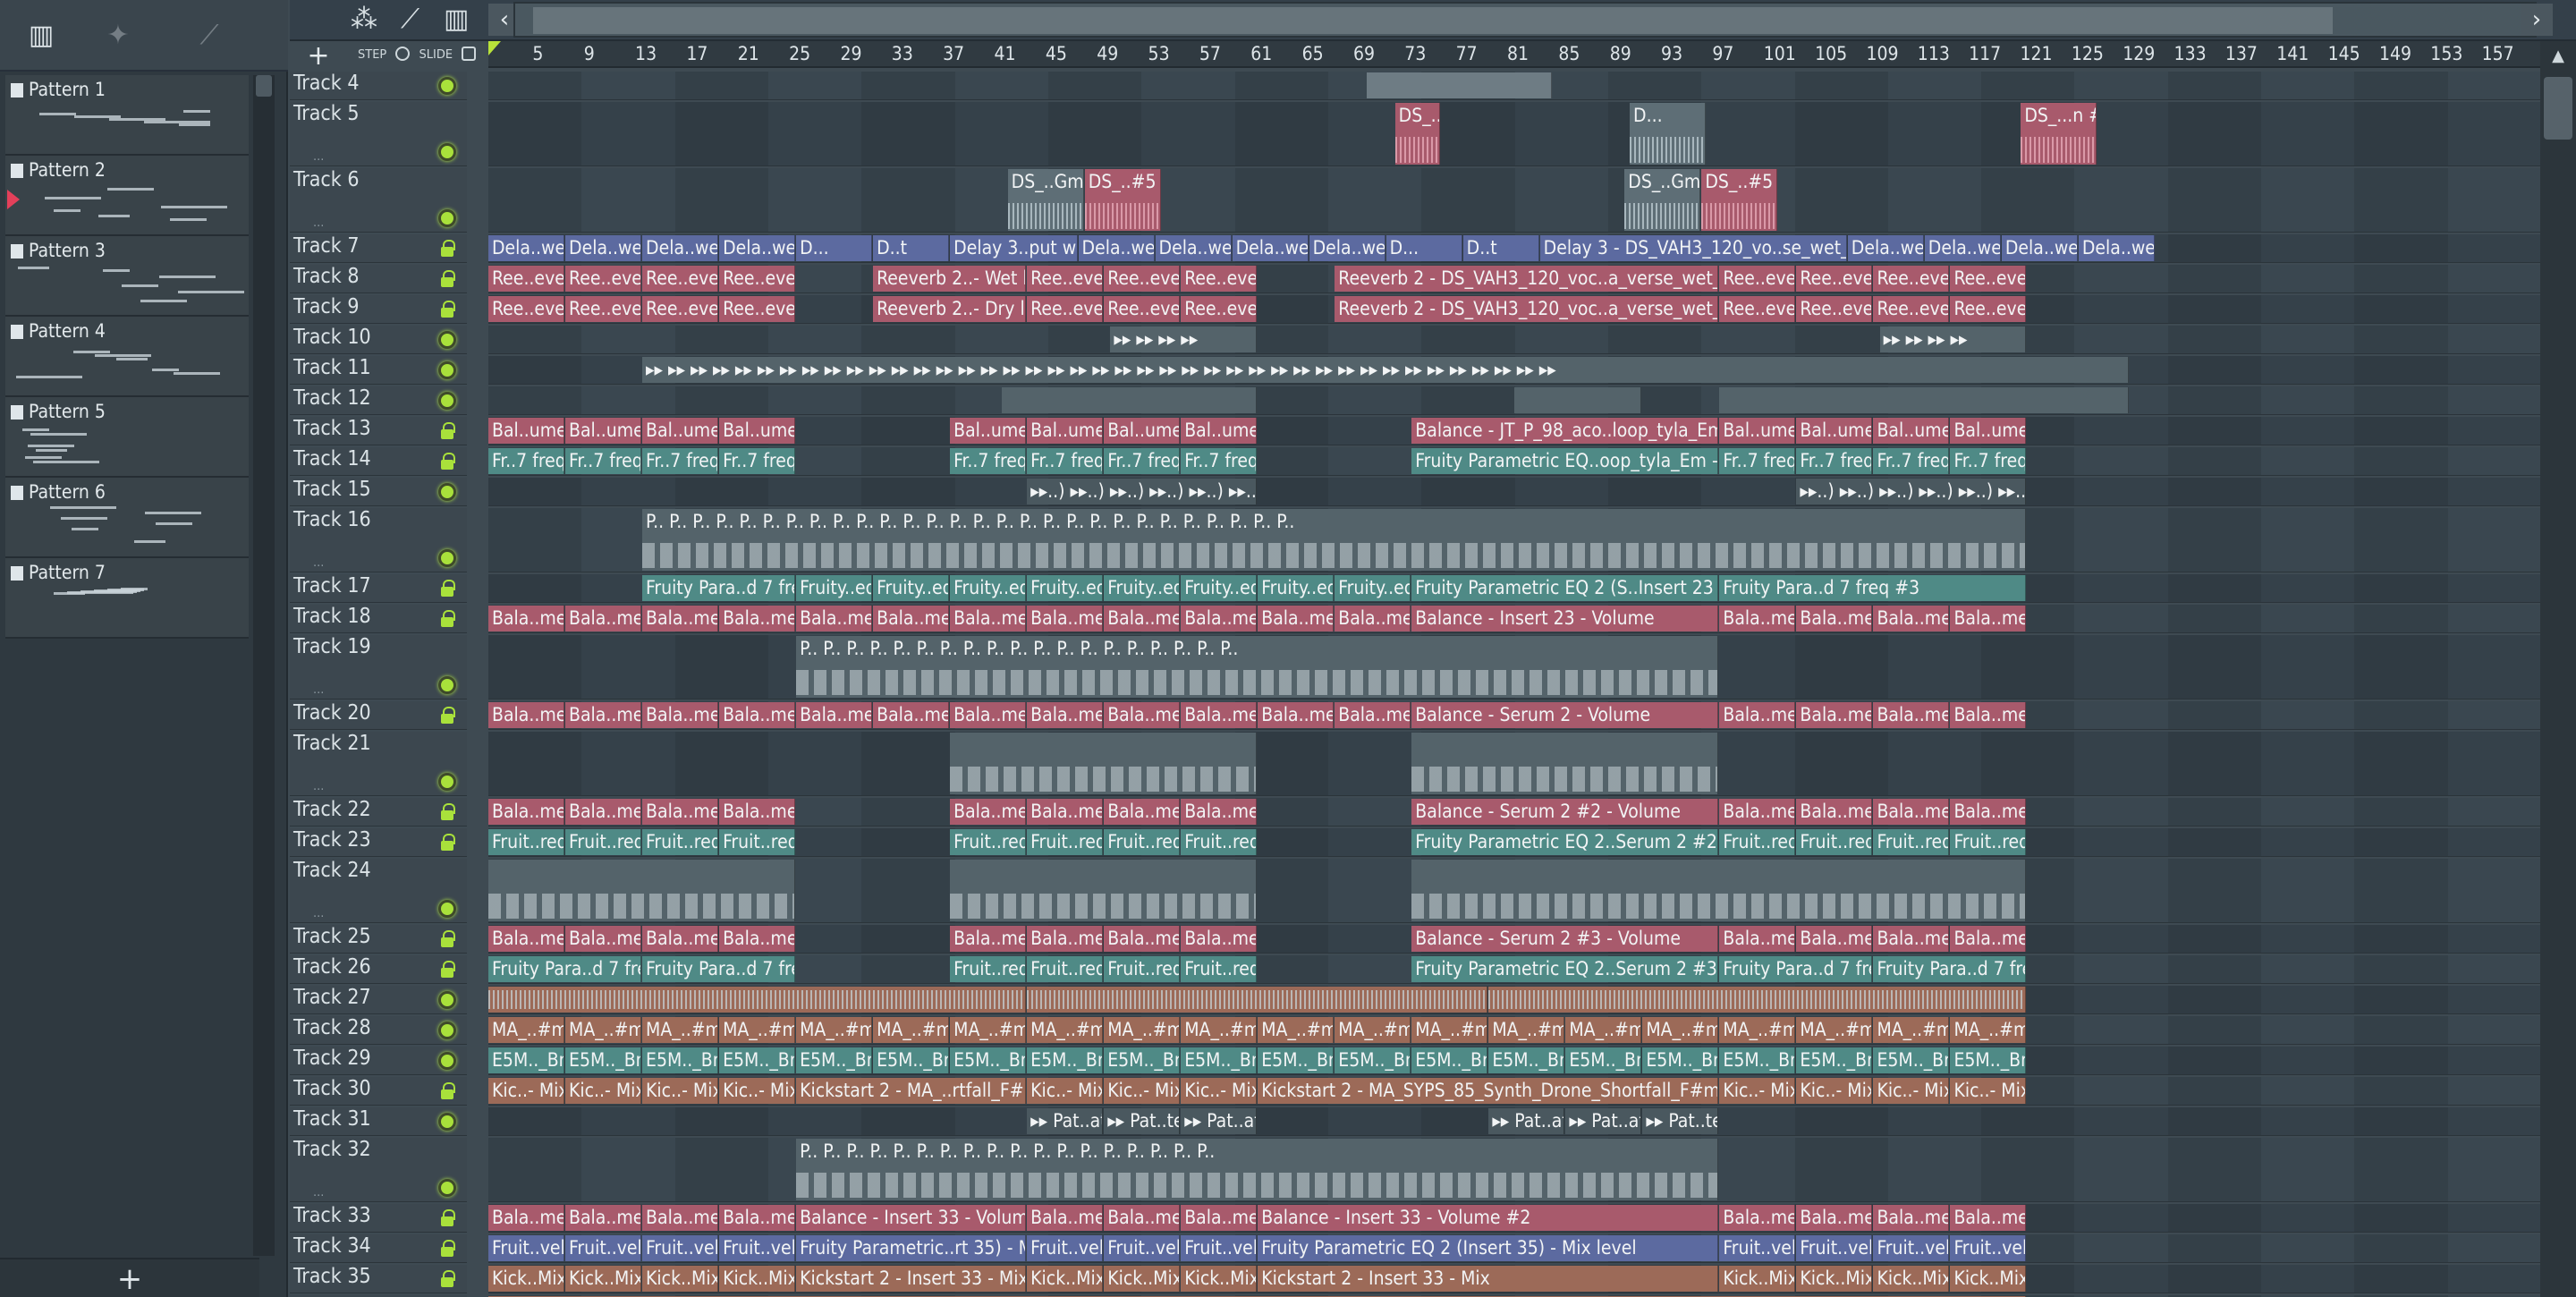 The image size is (2576, 1297). Describe the element at coordinates (1142, 1121) in the screenshot. I see `playlist-clip: ▸▸ Pat..ted)` at that location.